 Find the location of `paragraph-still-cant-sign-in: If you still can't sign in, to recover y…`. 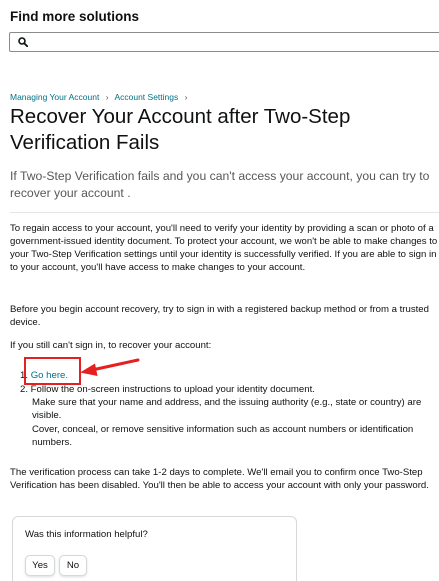

paragraph-still-cant-sign-in: If you still can't sign in, to recover y… is located at coordinates (111, 345).